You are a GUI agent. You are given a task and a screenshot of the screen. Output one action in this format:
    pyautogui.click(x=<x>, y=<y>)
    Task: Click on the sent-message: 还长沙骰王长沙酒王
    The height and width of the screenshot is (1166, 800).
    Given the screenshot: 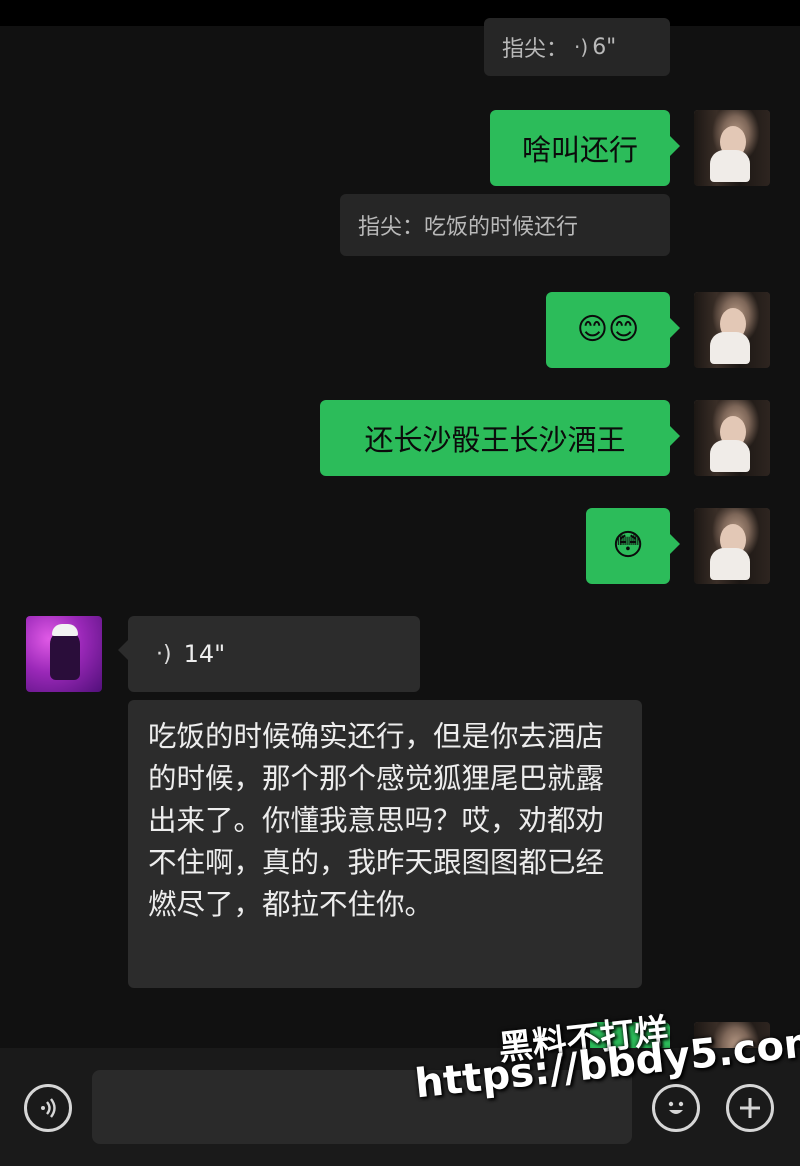 What is the action you would take?
    pyautogui.click(x=500, y=438)
    